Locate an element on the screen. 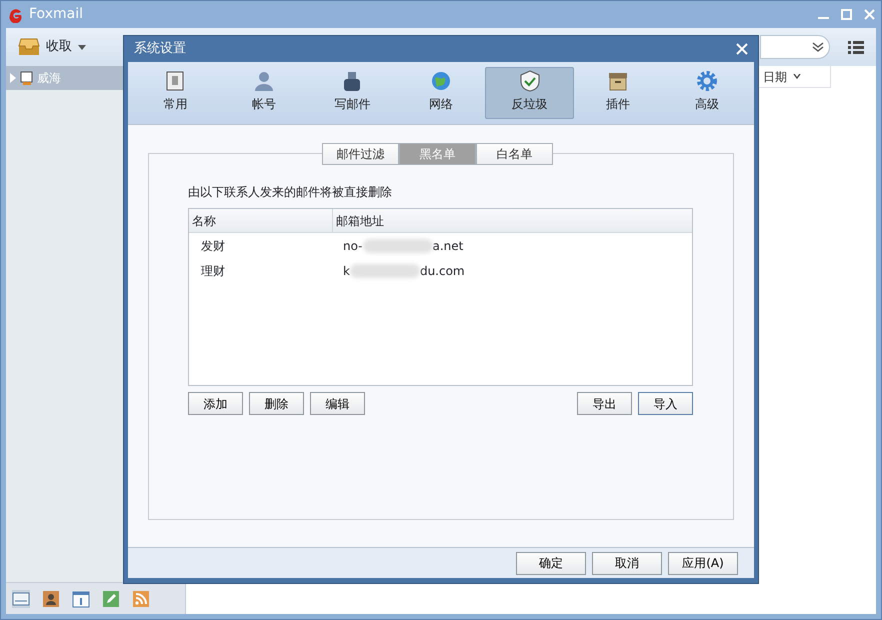 The width and height of the screenshot is (882, 620). app-title: Foxmail is located at coordinates (56, 14).